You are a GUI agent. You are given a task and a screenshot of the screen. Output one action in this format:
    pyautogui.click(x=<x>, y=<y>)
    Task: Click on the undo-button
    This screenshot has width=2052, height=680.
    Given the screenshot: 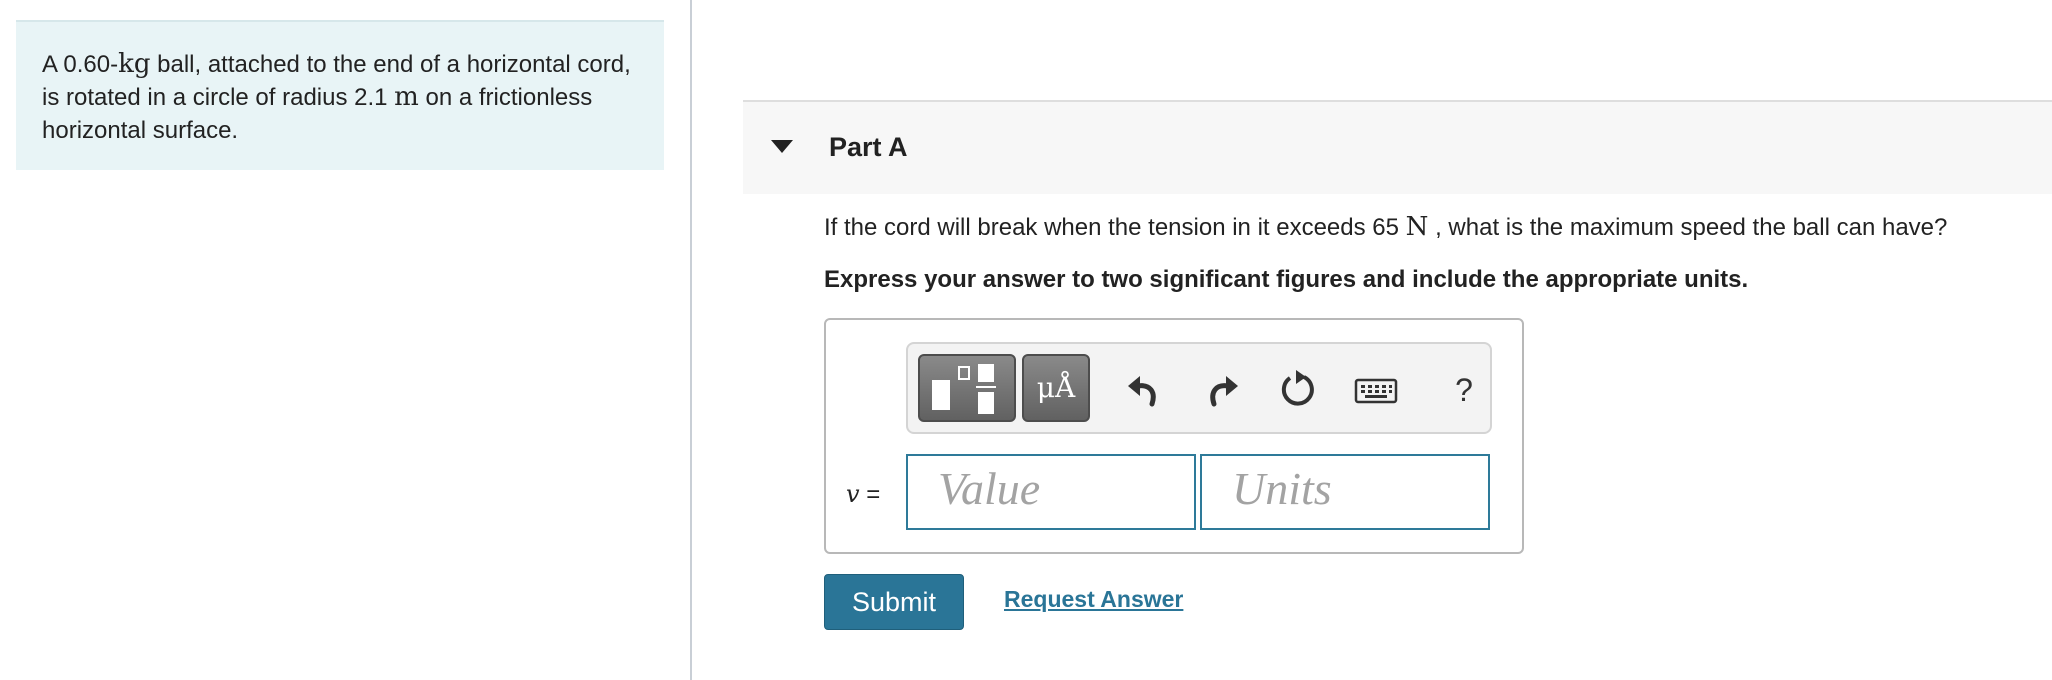 What is the action you would take?
    pyautogui.click(x=1144, y=390)
    